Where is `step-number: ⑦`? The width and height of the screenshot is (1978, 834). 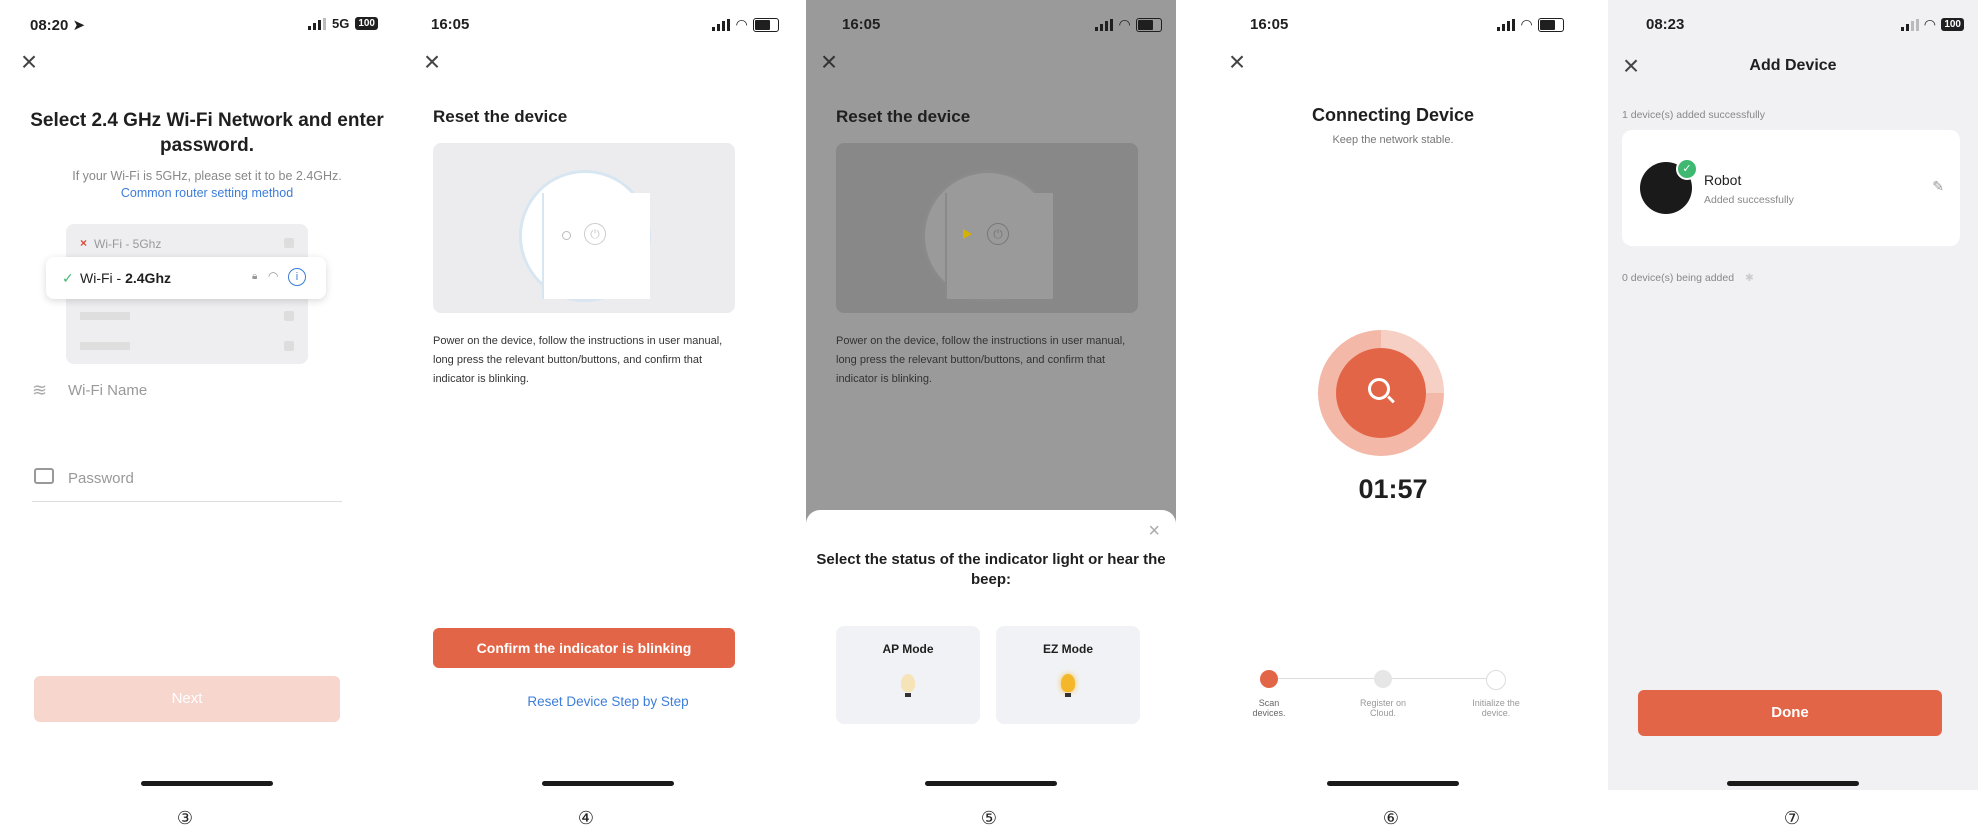
step-number: ⑦ is located at coordinates (1792, 818).